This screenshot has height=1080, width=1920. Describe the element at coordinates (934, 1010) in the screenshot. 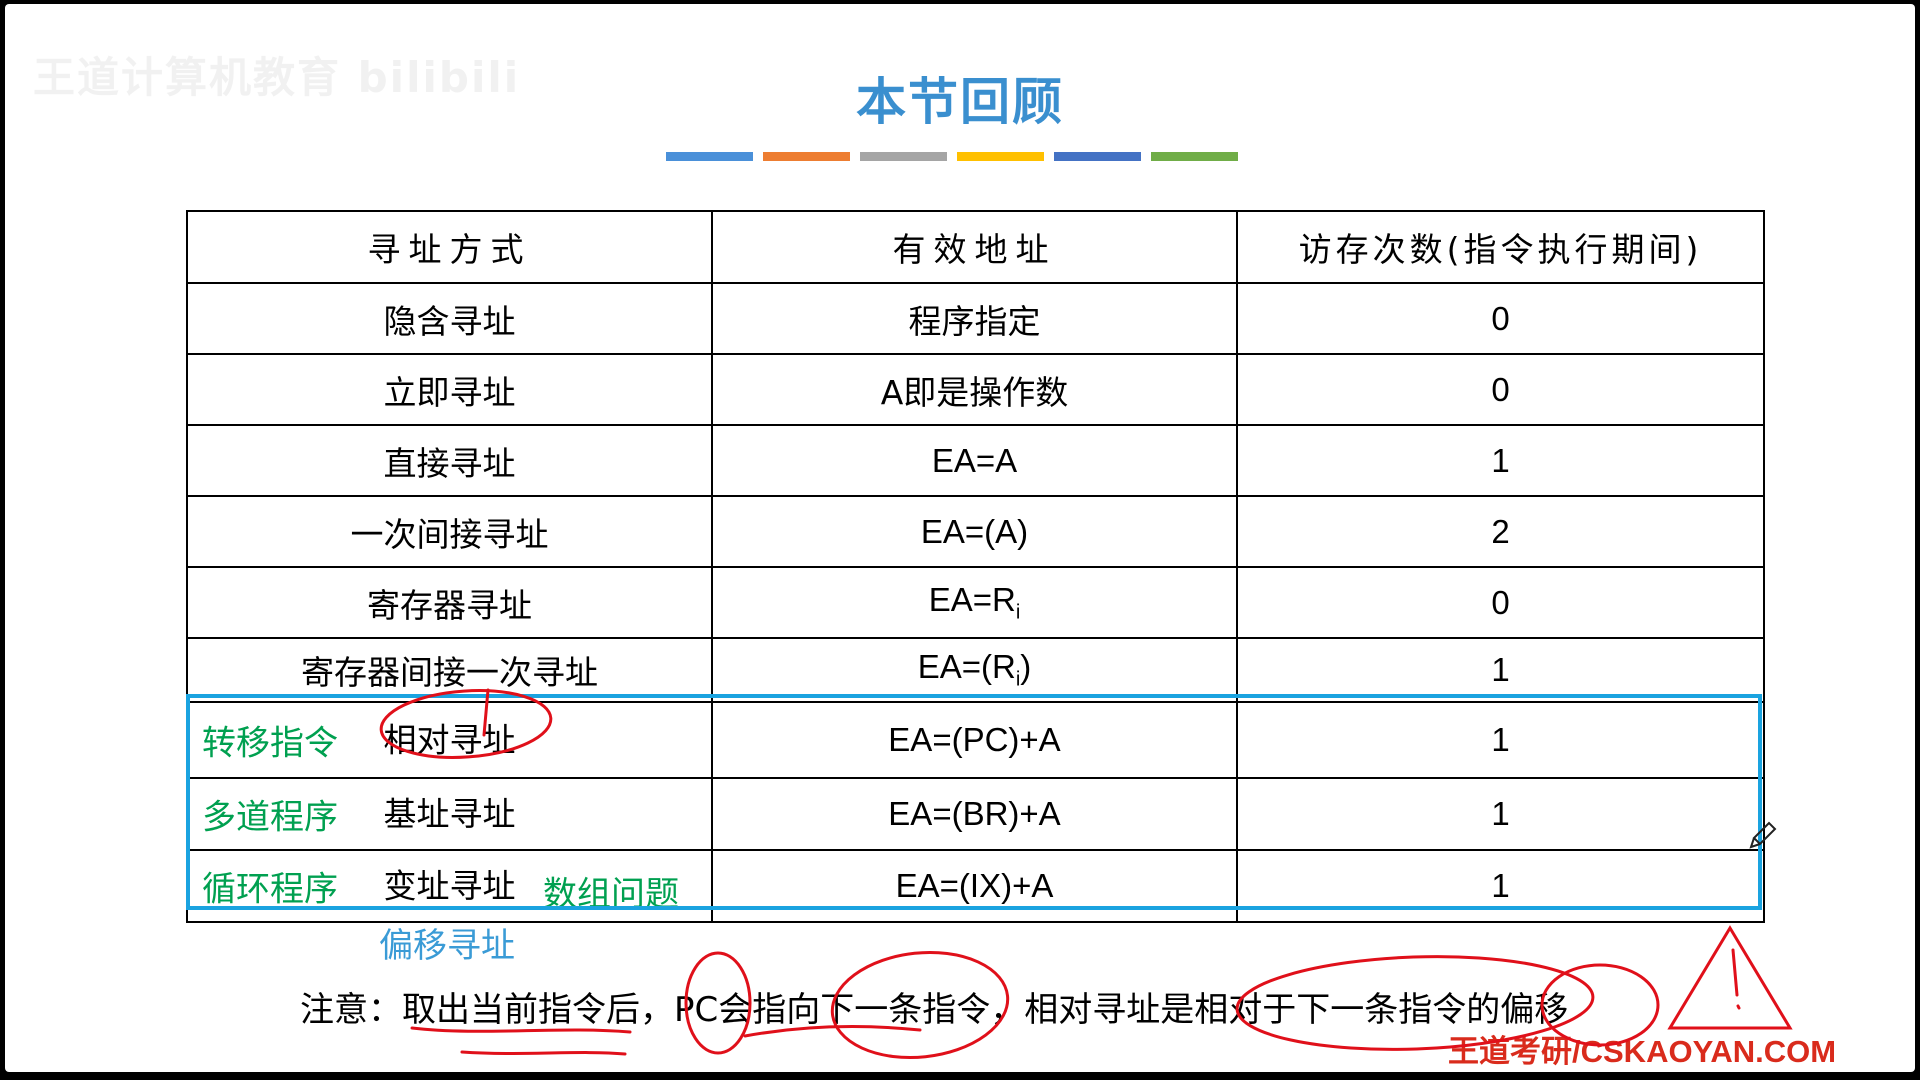

I see `note-text: 注意：取出当前指令后，PC会指向下一条指令，相对寻址是相对于下一条指令的偏移` at that location.